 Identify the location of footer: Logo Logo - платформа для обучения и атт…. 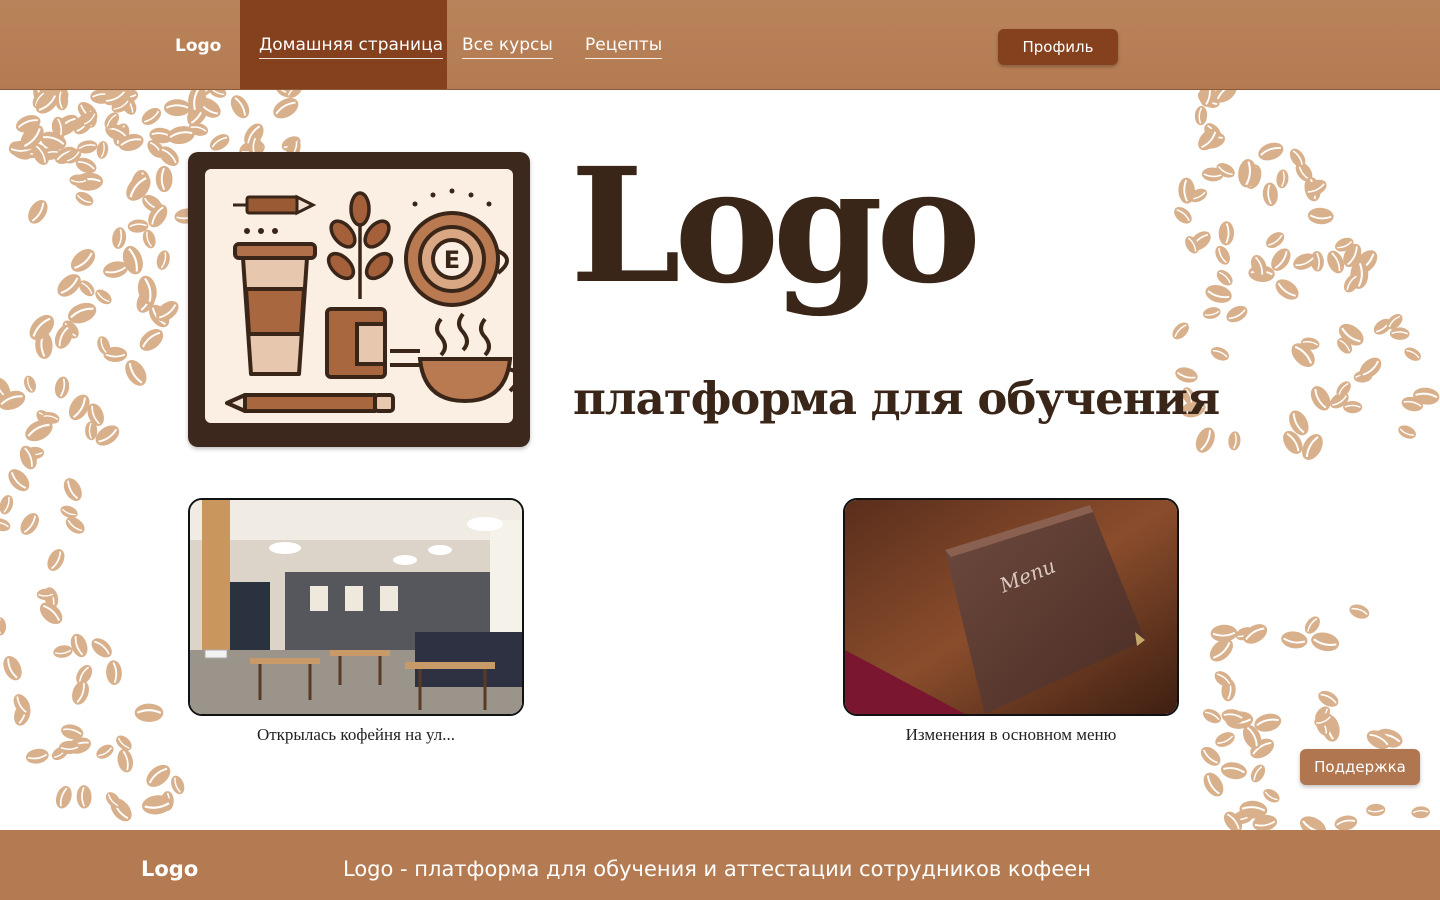
(720, 865).